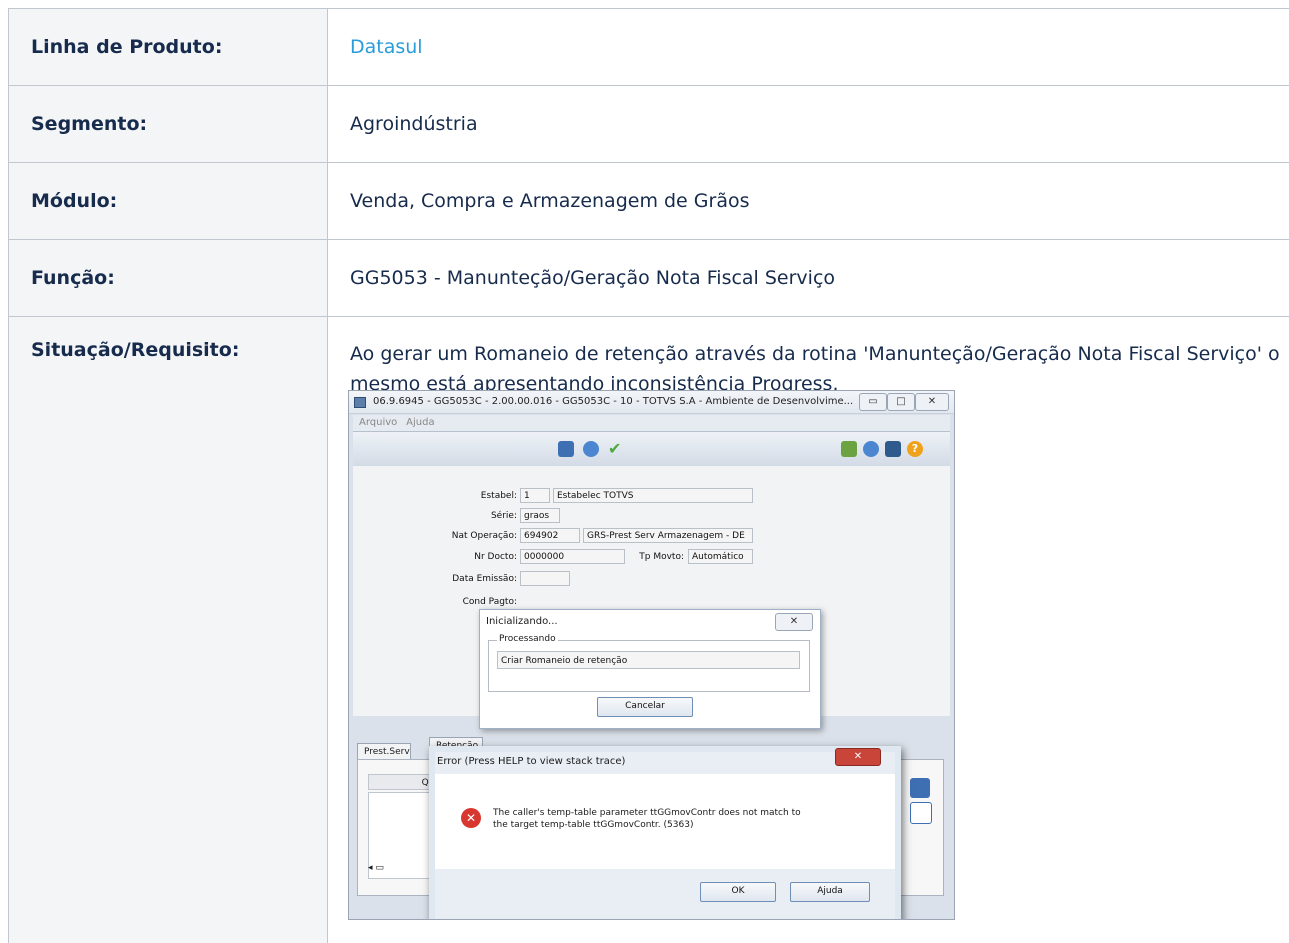  Describe the element at coordinates (651, 449) in the screenshot. I see `toolbar: ✔ ?` at that location.